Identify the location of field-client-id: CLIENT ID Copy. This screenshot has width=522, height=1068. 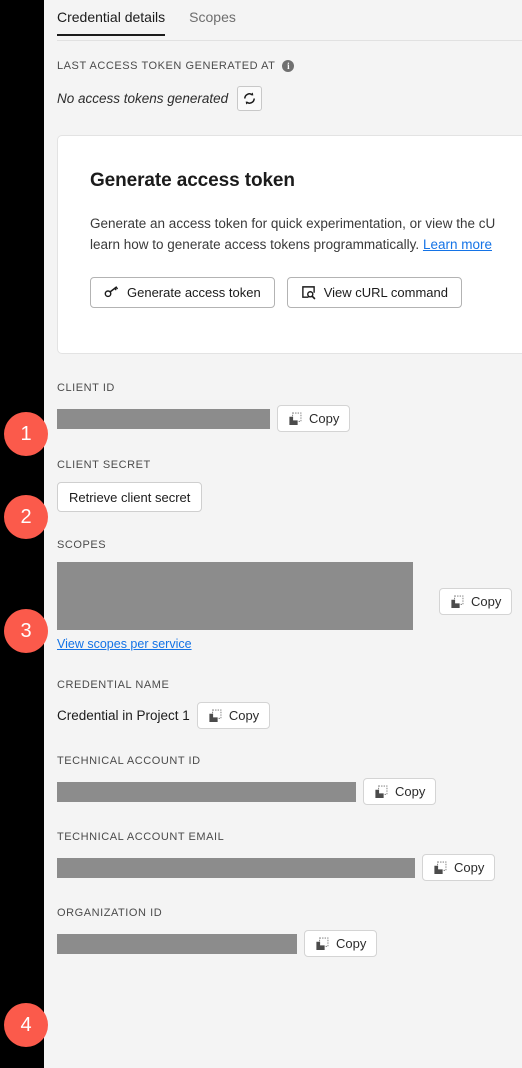
(283, 407).